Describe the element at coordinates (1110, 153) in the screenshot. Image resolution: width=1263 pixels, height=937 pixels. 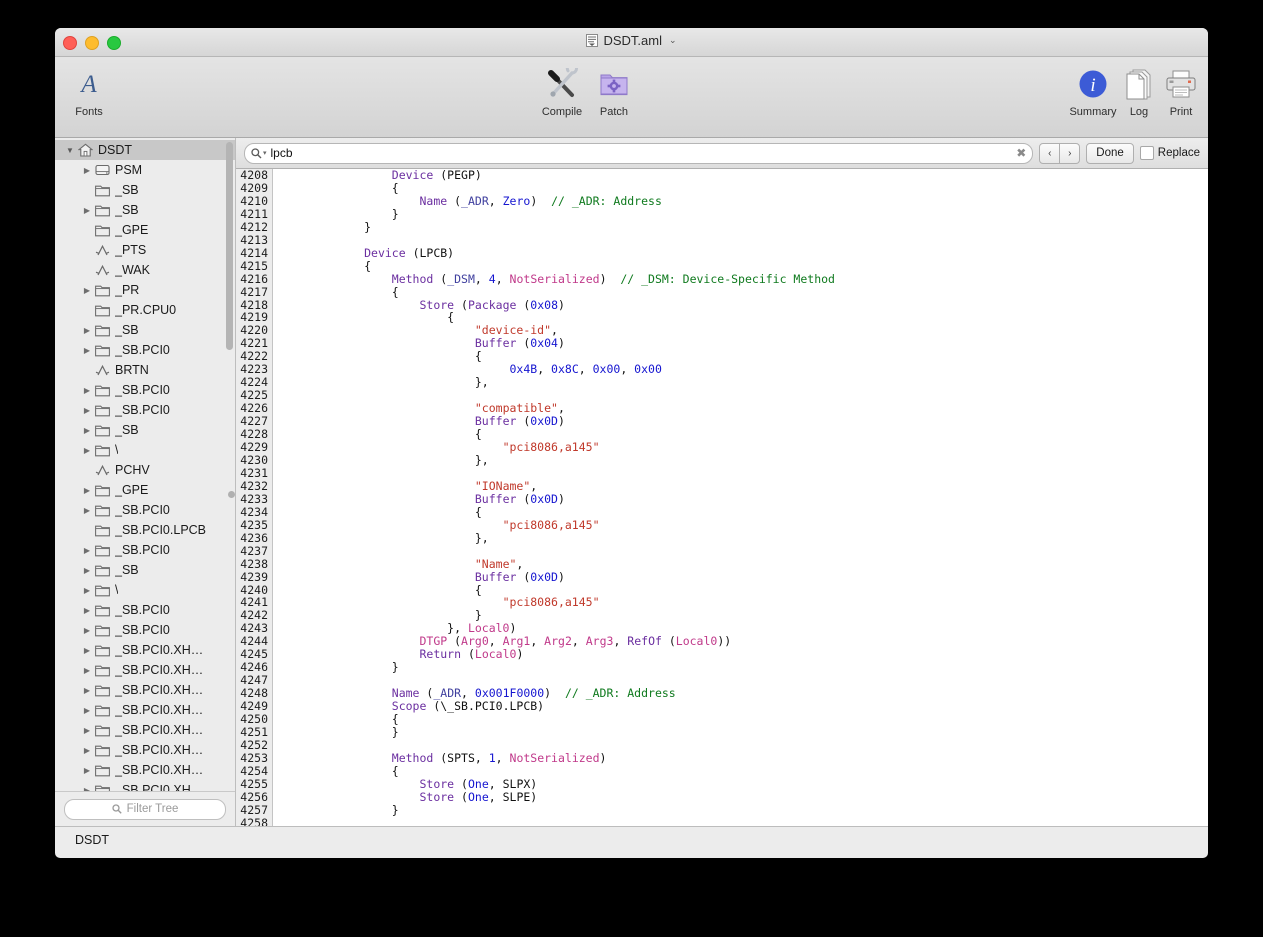
I see `done-button: Done` at that location.